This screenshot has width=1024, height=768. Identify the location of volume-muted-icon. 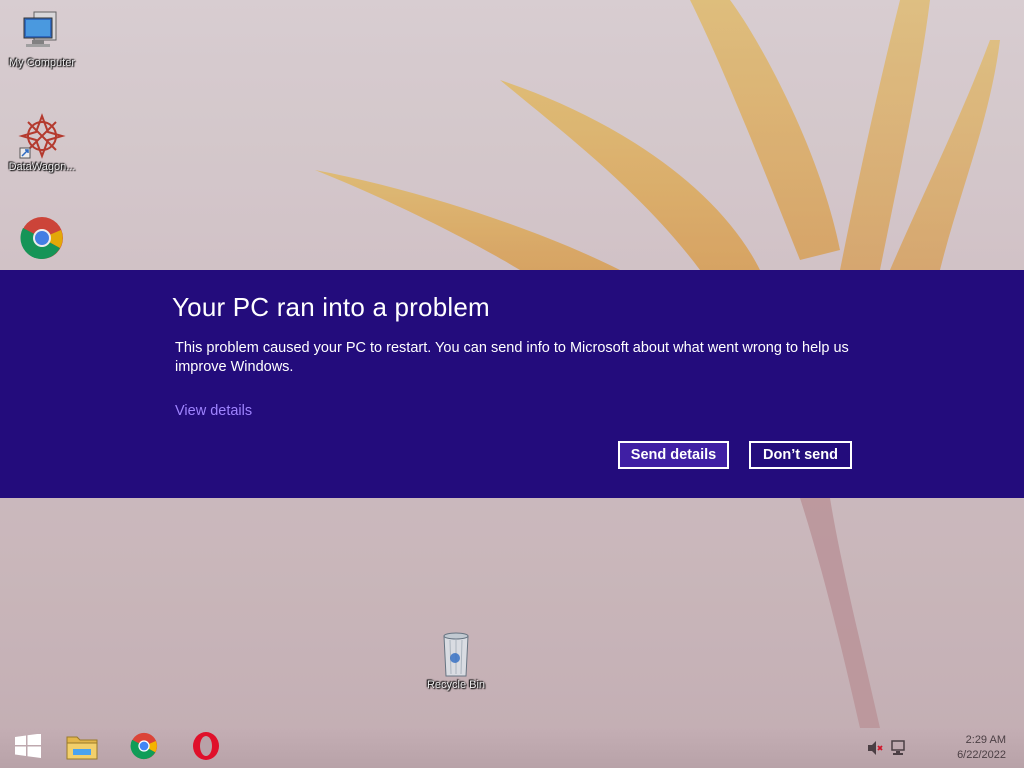
(875, 750).